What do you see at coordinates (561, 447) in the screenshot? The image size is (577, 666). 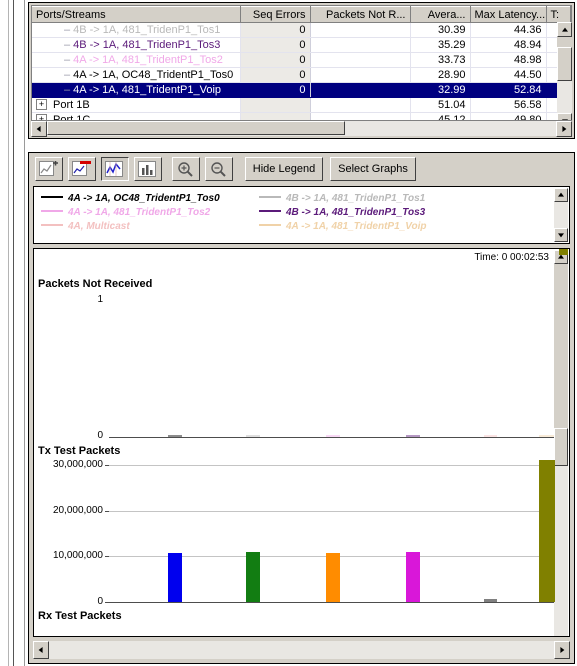 I see `plots-vscroll-thumb` at bounding box center [561, 447].